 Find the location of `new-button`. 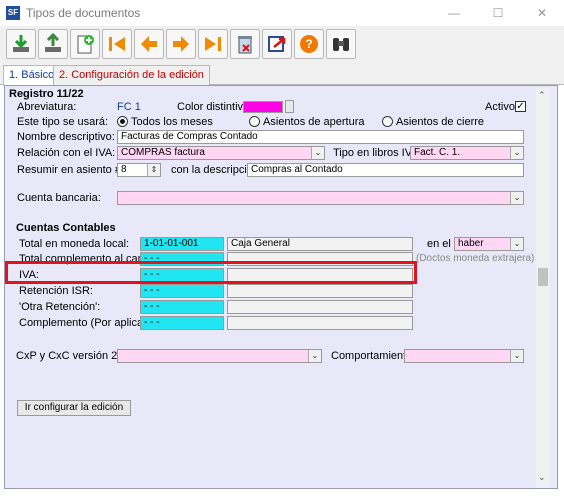

new-button is located at coordinates (85, 44).